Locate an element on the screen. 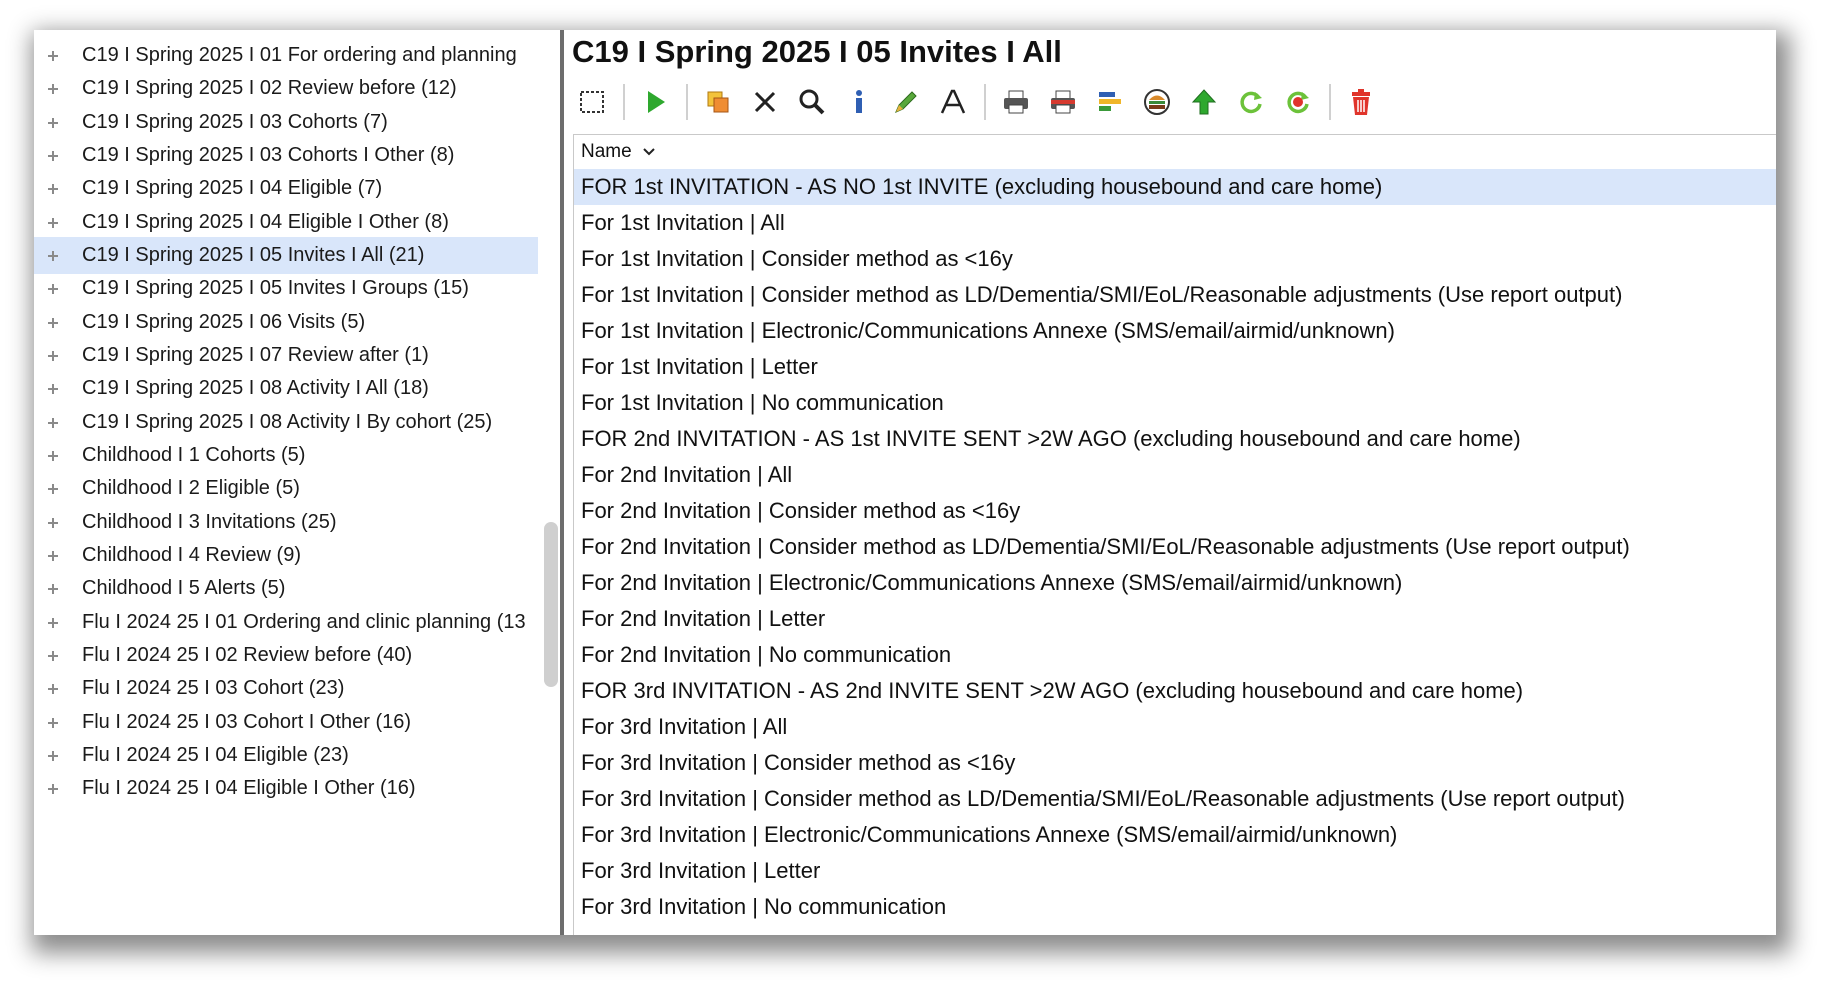 The image size is (1837, 998). toolbar-separator is located at coordinates (624, 102).